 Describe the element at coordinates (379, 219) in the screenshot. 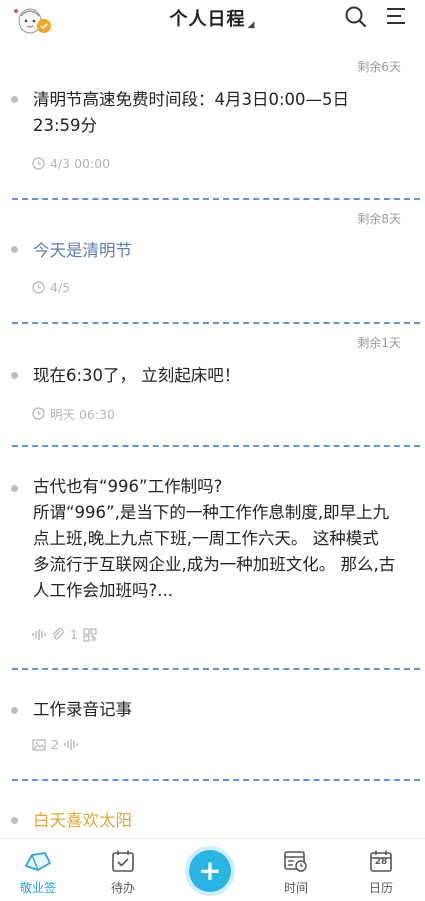

I see `remaining-days: 剩余8天` at that location.